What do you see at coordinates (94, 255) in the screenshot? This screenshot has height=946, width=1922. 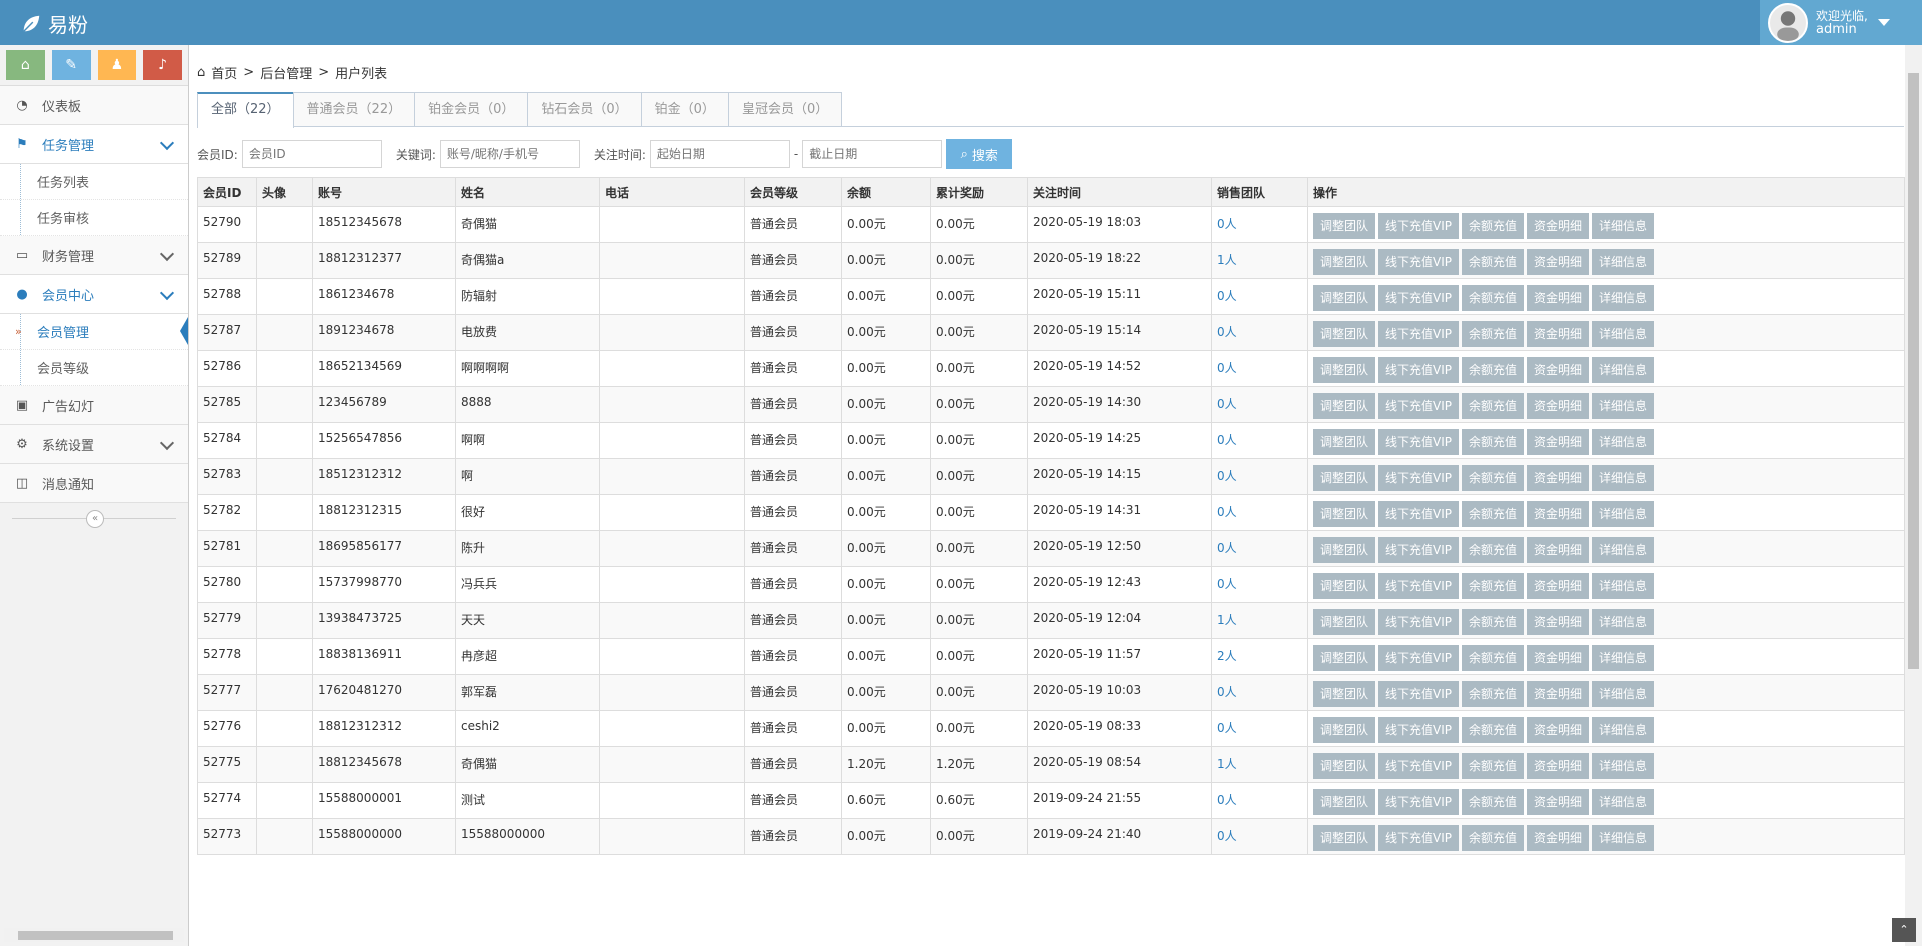 I see `sidebar-item-finance: ▭ 财务管理` at bounding box center [94, 255].